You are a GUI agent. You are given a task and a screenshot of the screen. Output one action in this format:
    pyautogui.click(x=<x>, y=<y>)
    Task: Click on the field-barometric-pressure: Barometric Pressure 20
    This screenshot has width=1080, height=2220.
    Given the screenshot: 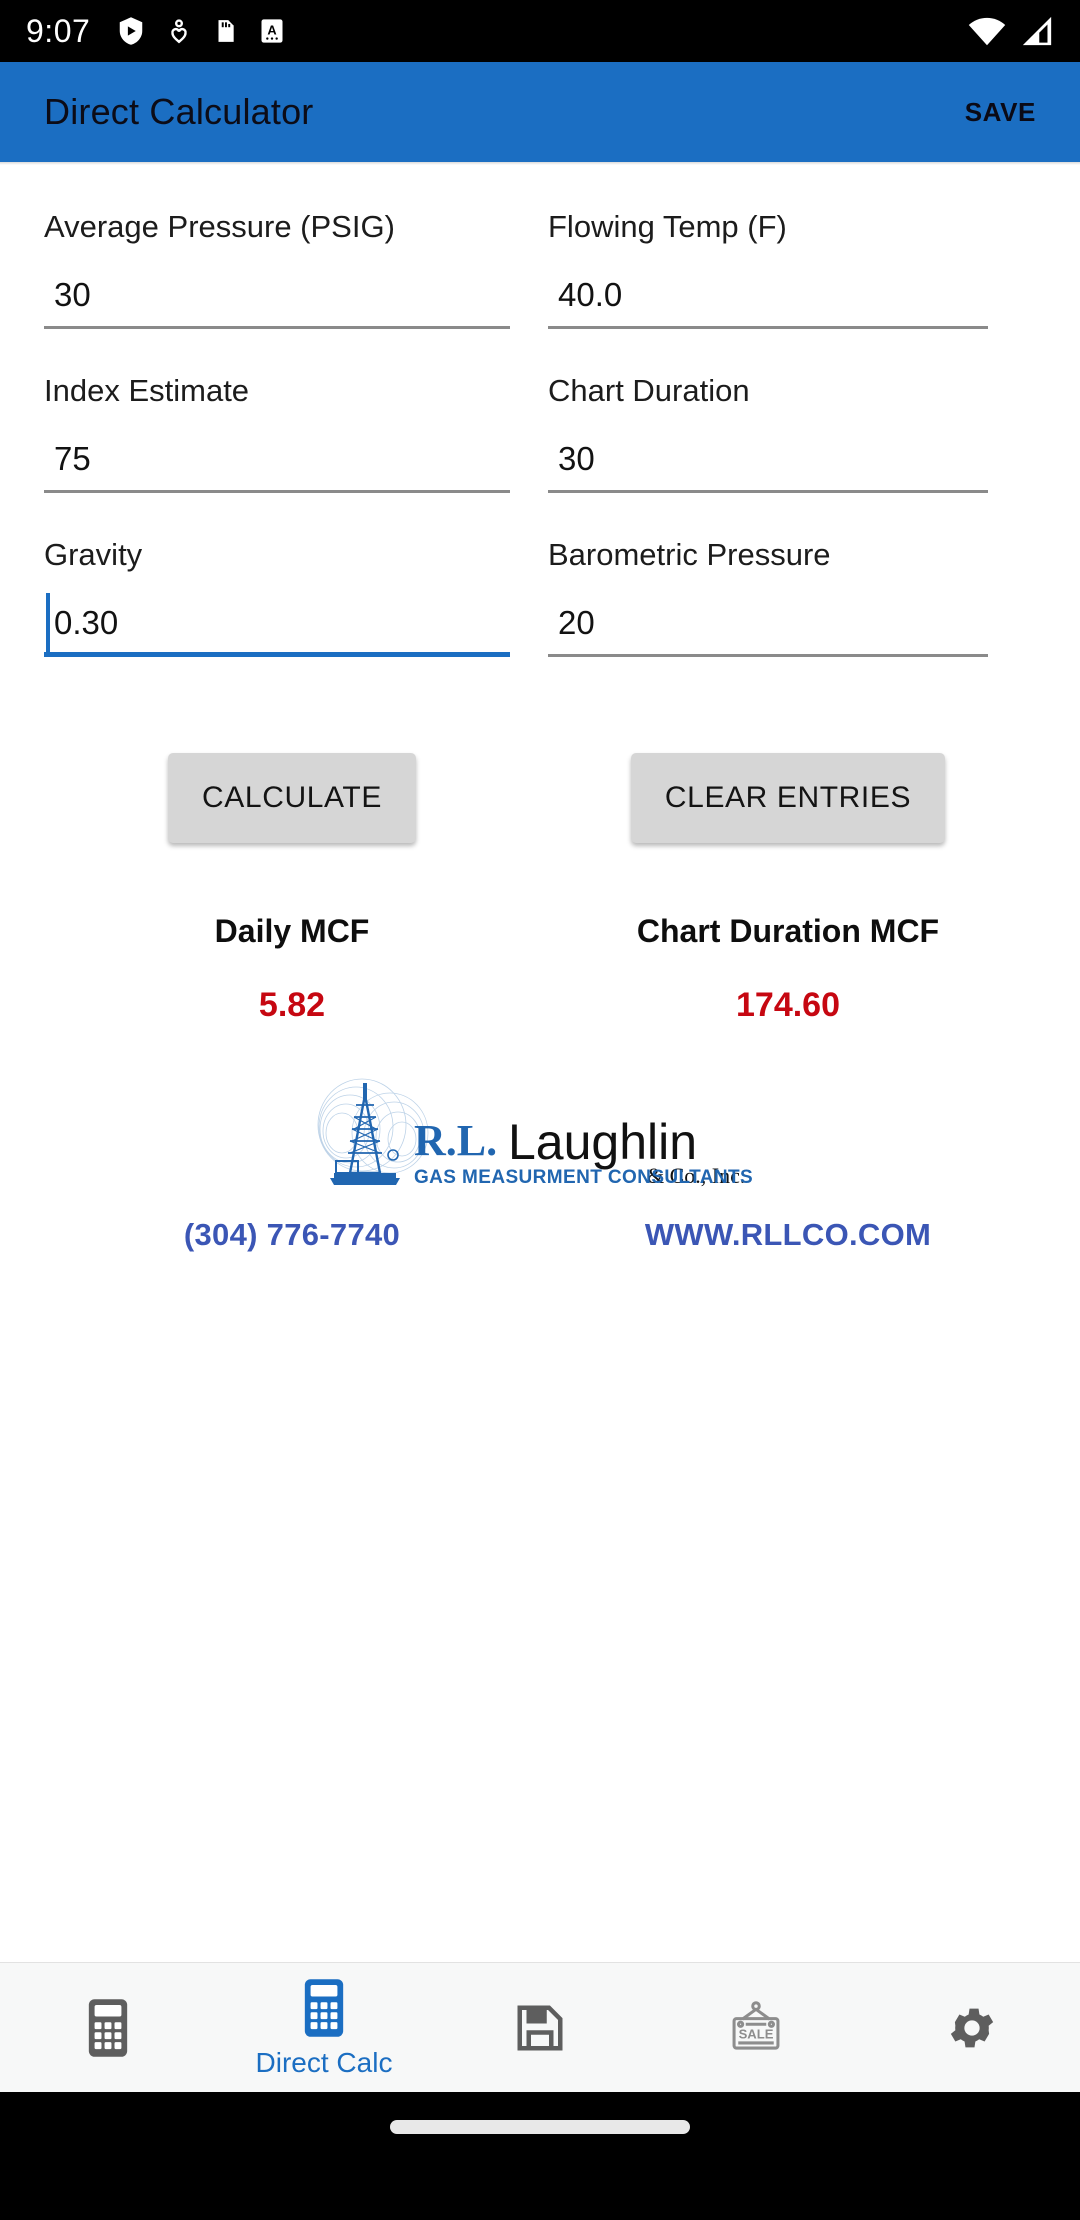 What is the action you would take?
    pyautogui.click(x=788, y=575)
    